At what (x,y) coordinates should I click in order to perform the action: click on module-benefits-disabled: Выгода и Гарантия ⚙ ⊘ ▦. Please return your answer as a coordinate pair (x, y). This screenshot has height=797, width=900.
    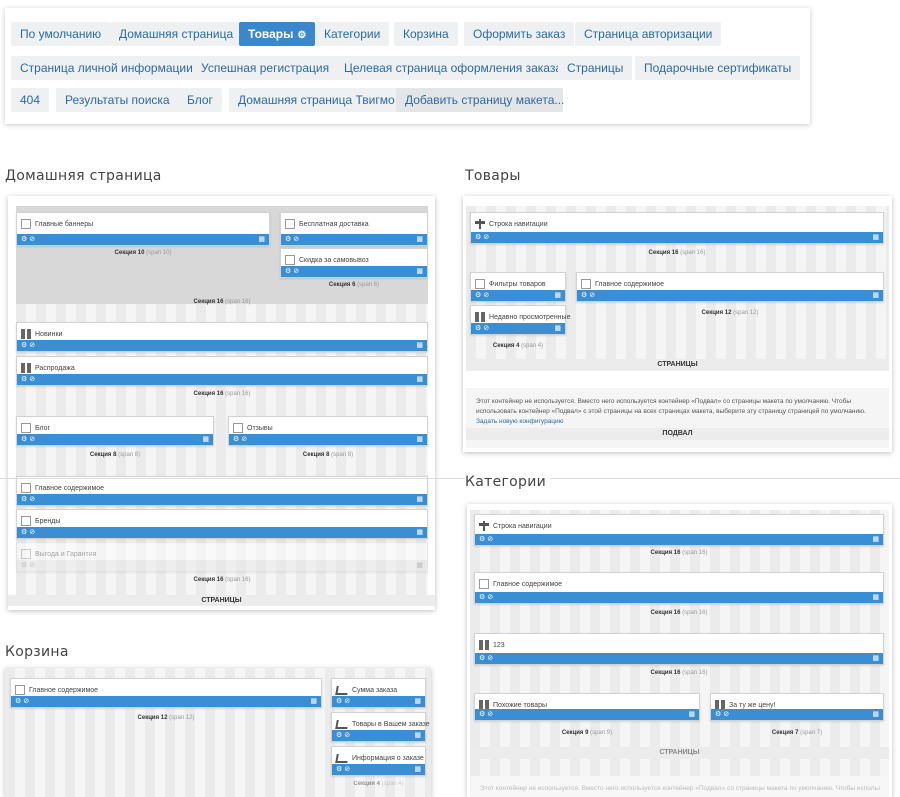
    Looking at the image, I should click on (222, 557).